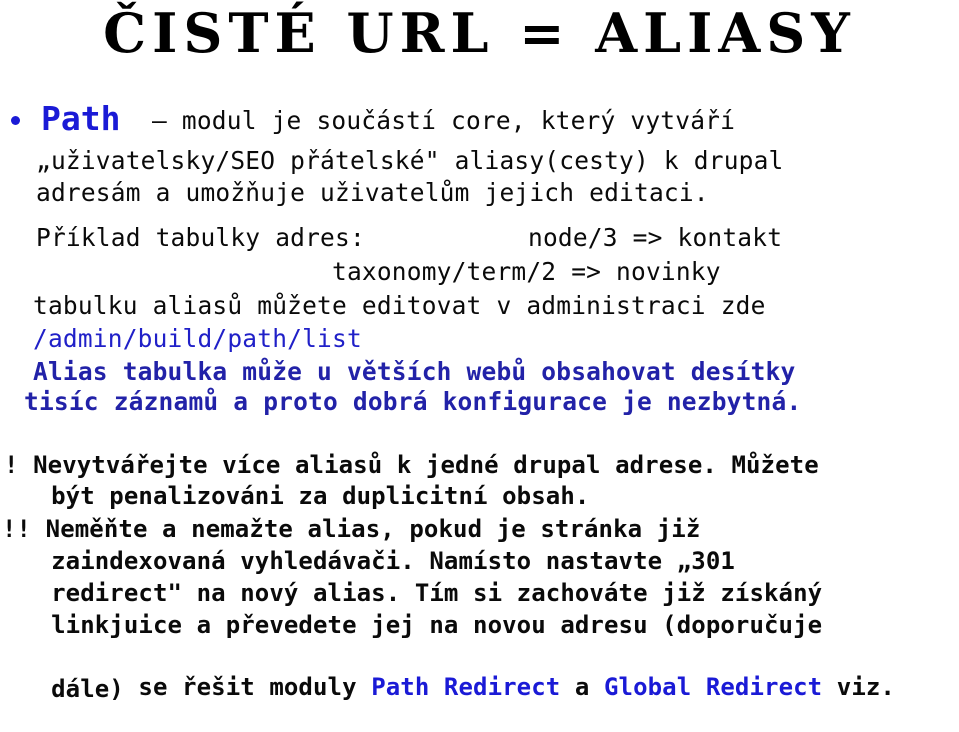 This screenshot has width=959, height=732. Describe the element at coordinates (15, 120) in the screenshot. I see `bullet-dot-icon` at that location.